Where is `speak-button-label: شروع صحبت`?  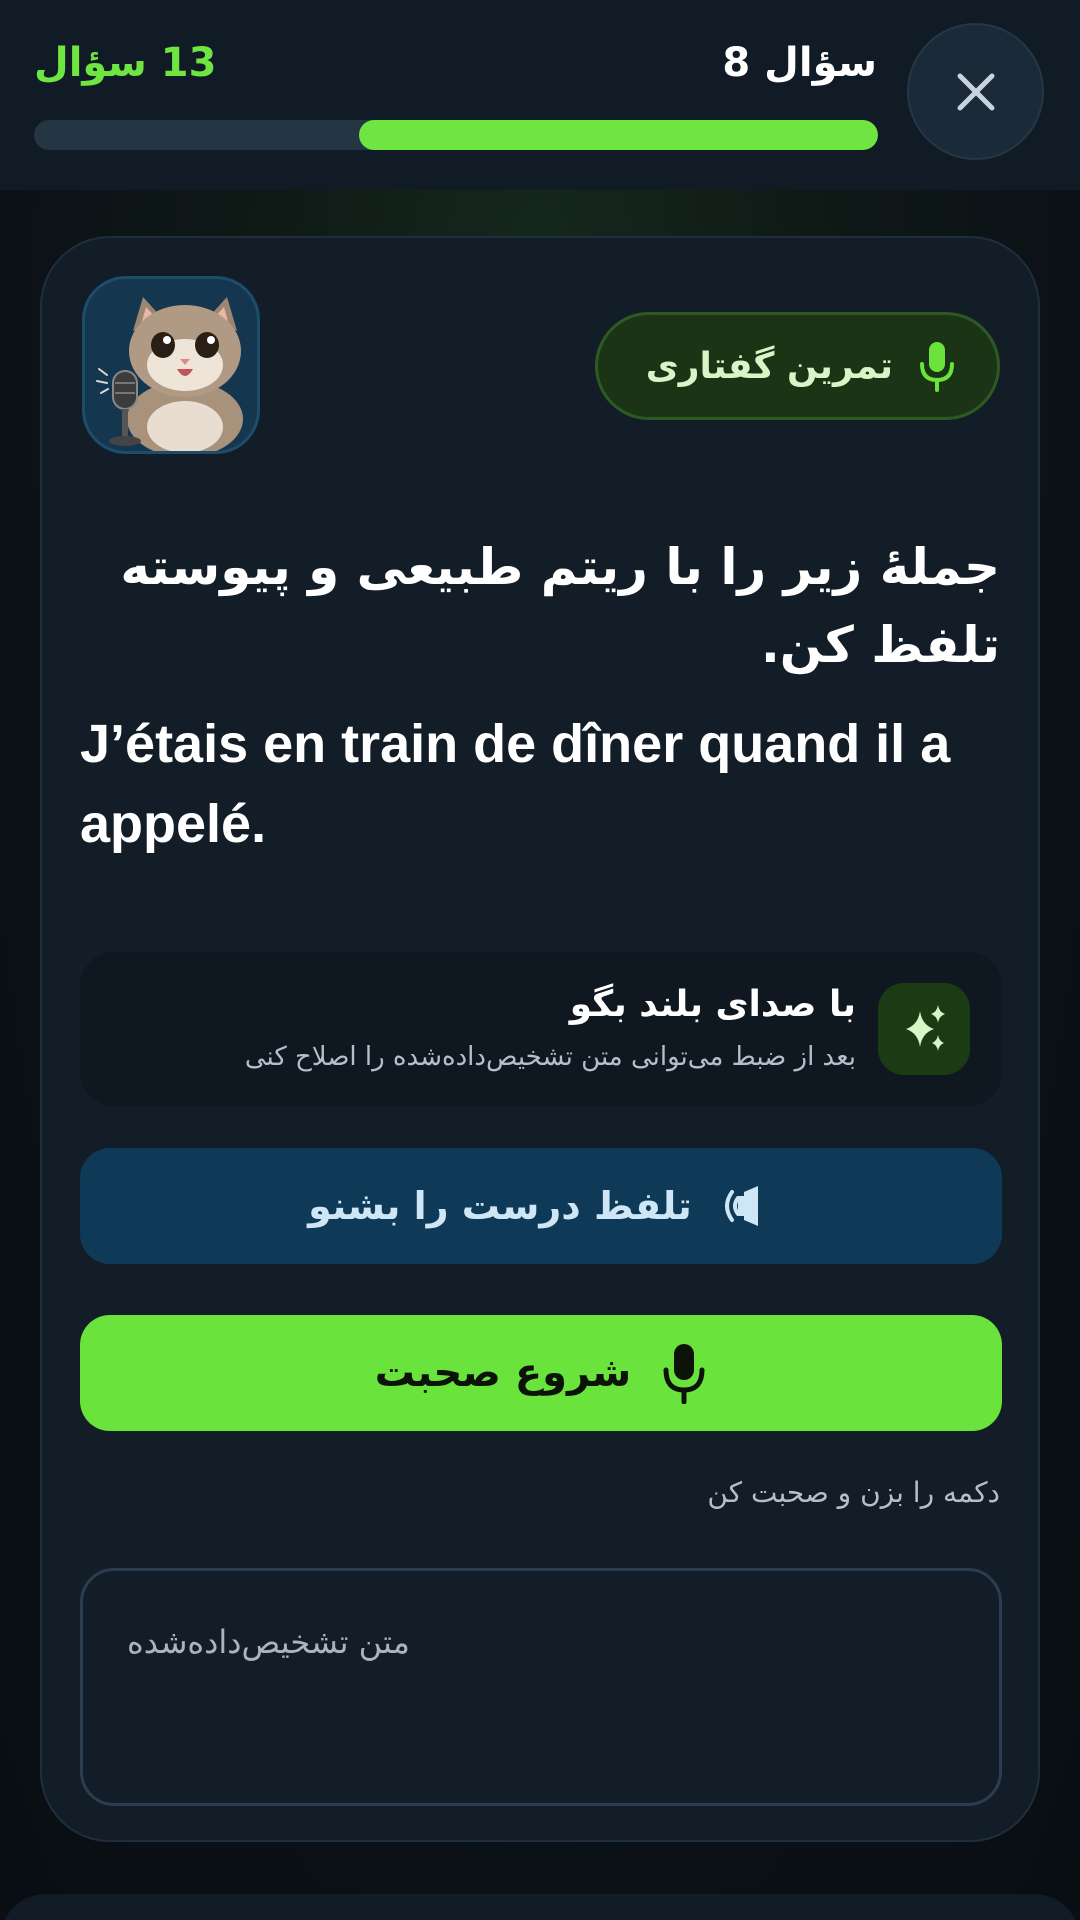 speak-button-label: شروع صحبت is located at coordinates (503, 1373).